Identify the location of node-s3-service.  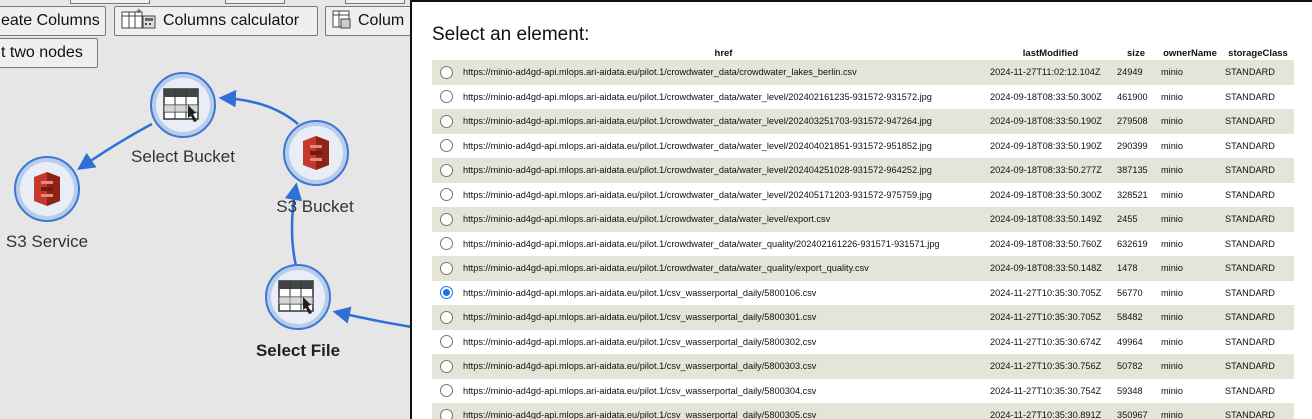
(47, 189).